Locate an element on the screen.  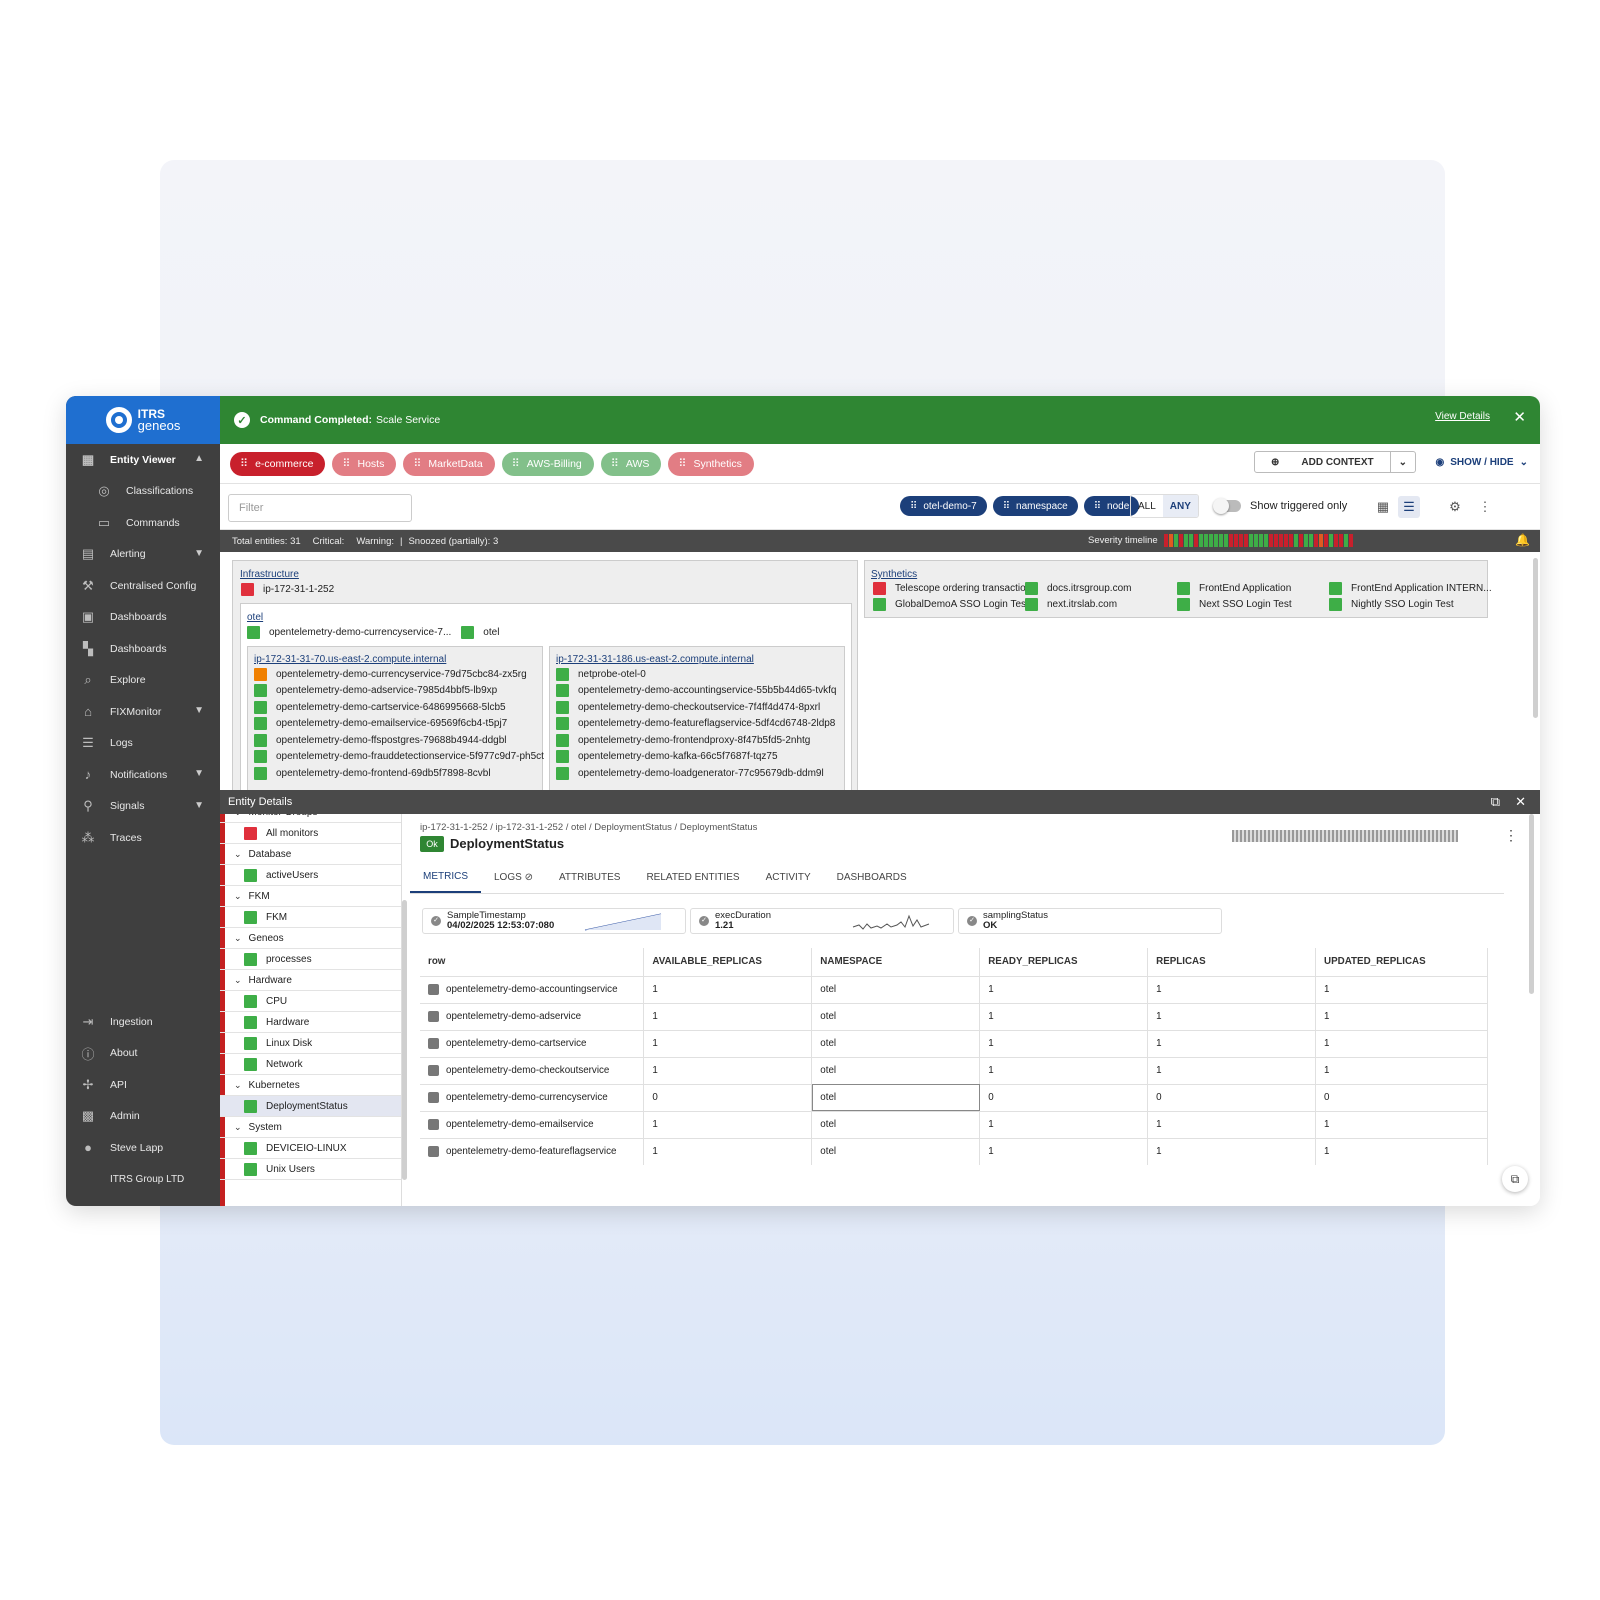
tree-group: ⌄ FKM is located at coordinates (310, 896).